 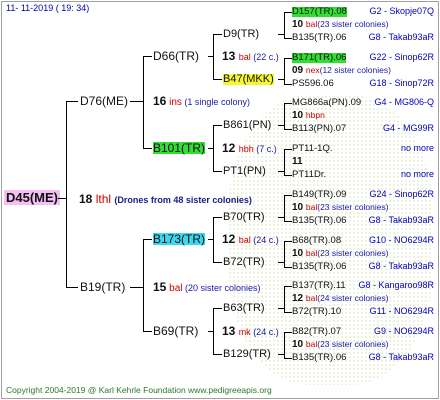 I want to click on root-note: (Drones from 48 sister colonies), so click(x=183, y=200).